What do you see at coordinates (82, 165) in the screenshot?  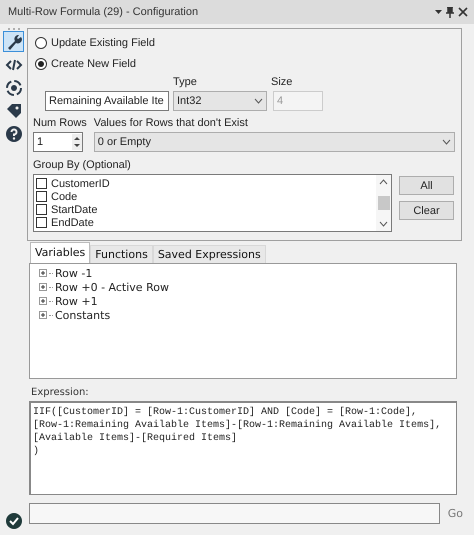 I see `group-by-label: Group By (Optional)` at bounding box center [82, 165].